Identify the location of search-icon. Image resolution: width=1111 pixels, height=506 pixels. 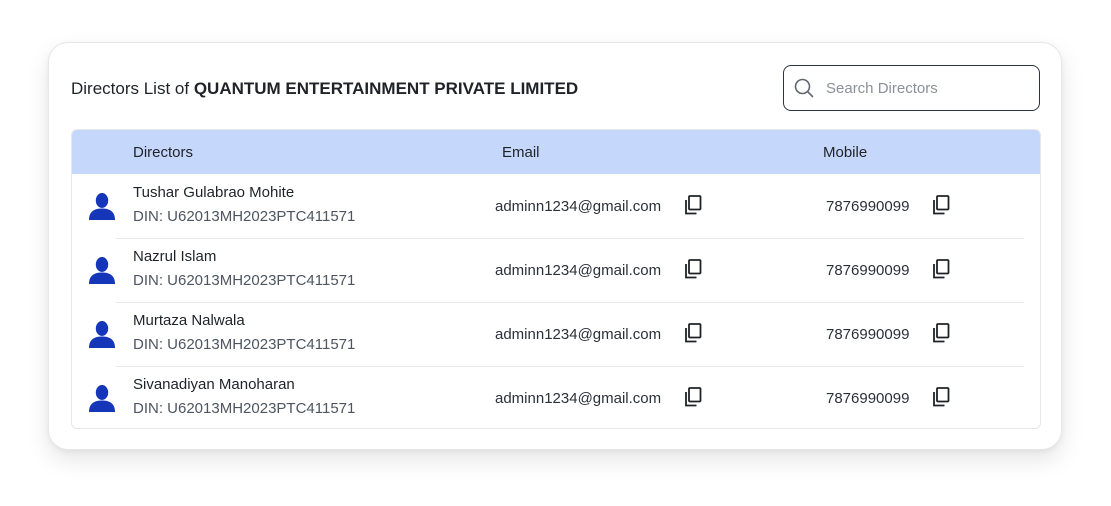
(804, 88).